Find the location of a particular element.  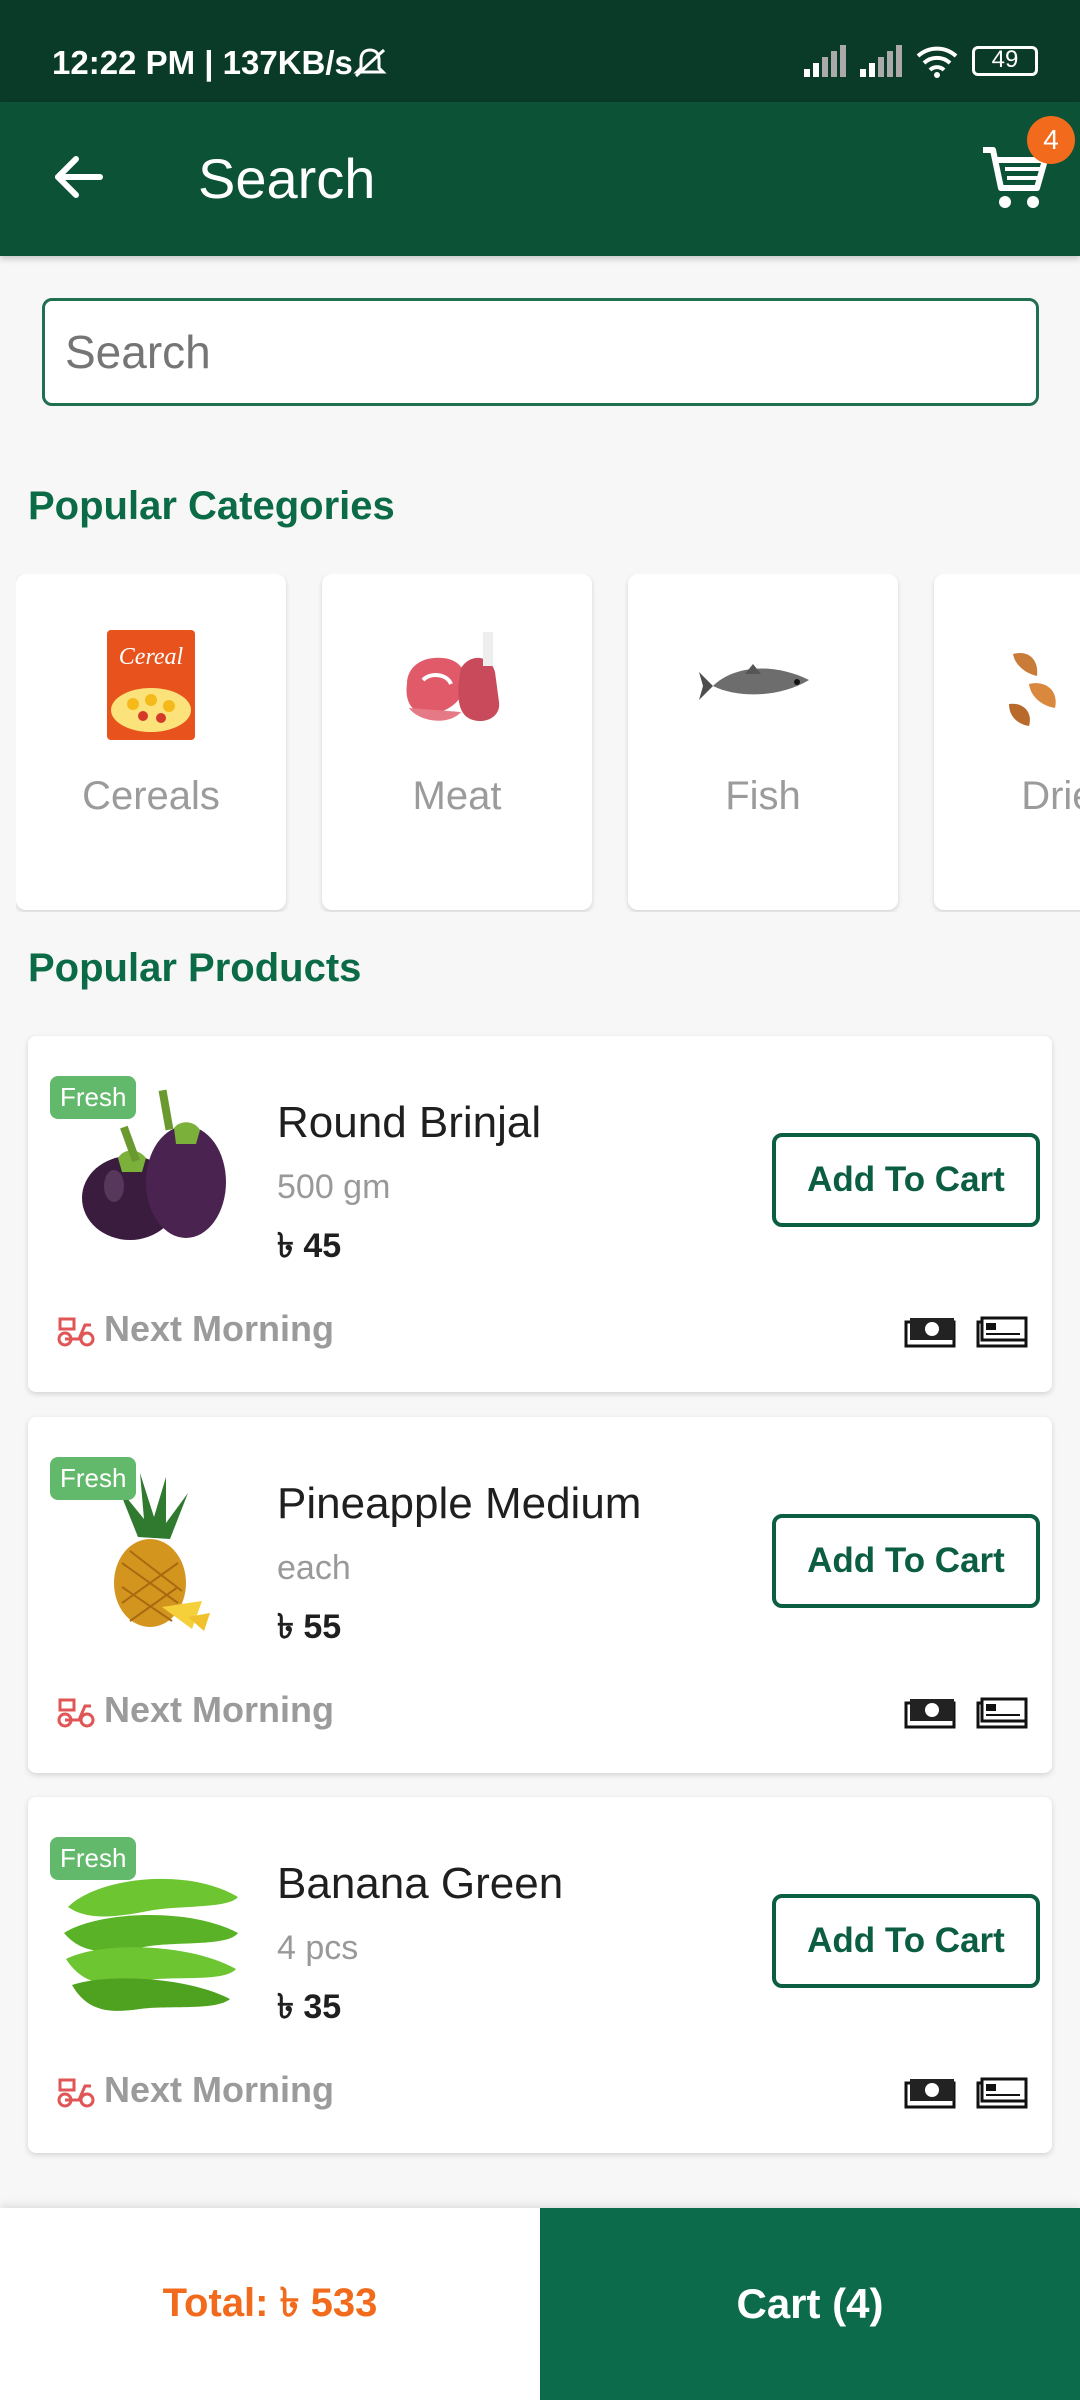

bottom-bar: Total: ৳ 533 Cart (4) is located at coordinates (540, 2304).